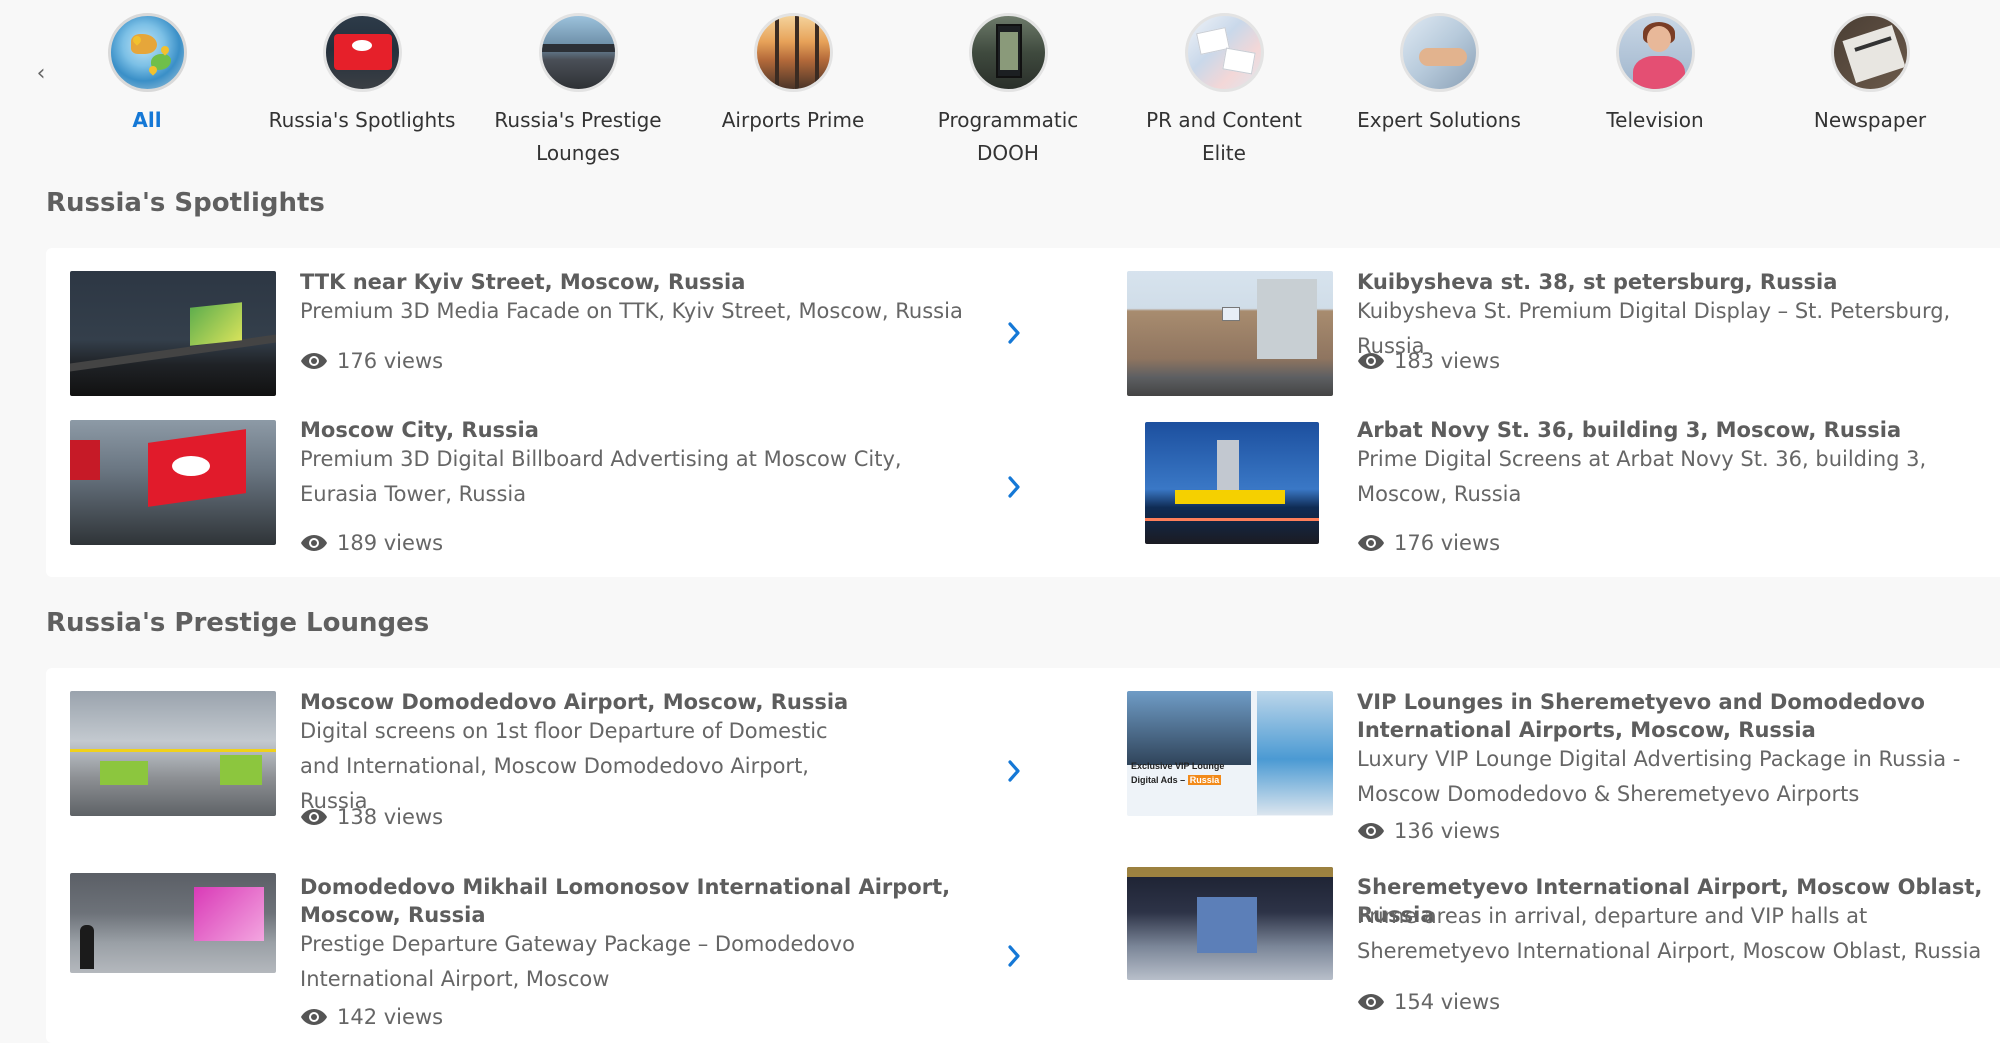 The image size is (2000, 1043). I want to click on billboard-icon, so click(362, 52).